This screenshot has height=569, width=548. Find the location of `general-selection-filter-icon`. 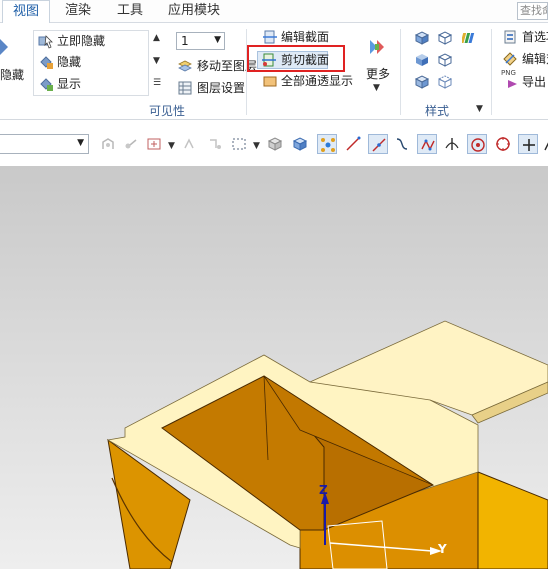

general-selection-filter-icon is located at coordinates (108, 144).